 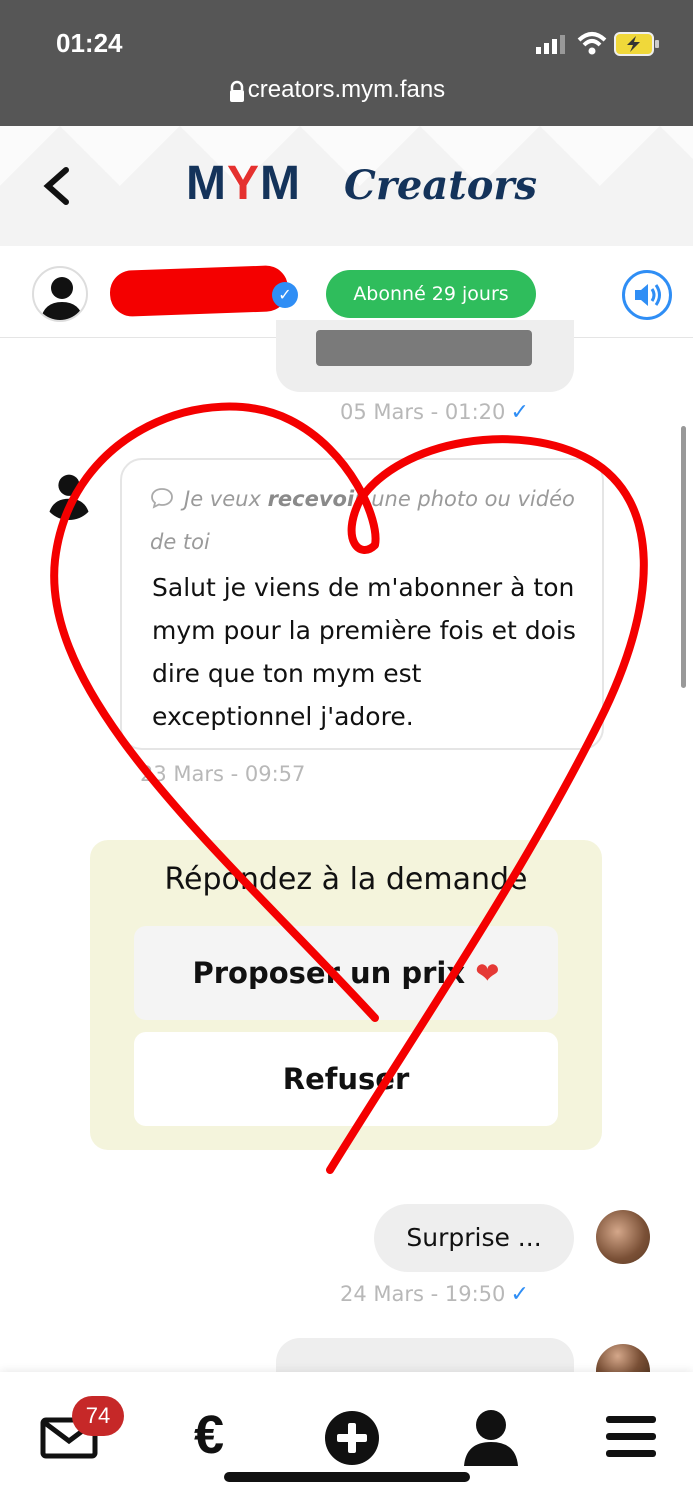 I want to click on heart-icon: ❤, so click(x=487, y=973).